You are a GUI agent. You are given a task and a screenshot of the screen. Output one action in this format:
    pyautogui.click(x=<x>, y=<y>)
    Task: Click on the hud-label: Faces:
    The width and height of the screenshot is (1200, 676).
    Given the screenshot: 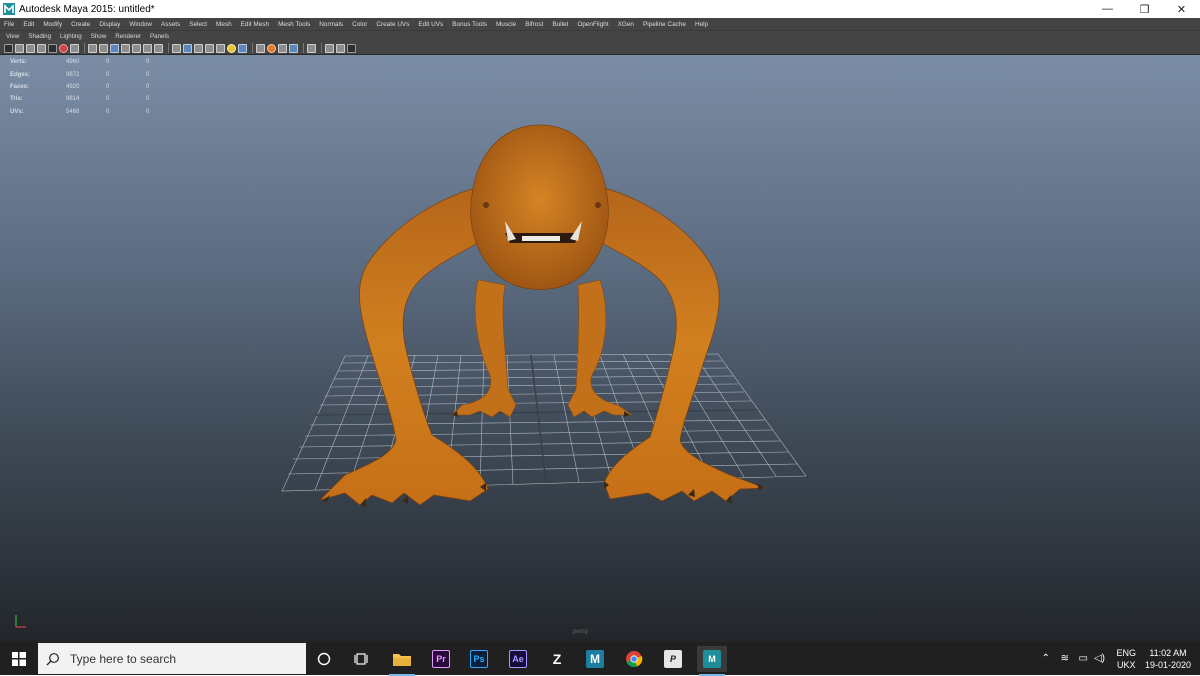 What is the action you would take?
    pyautogui.click(x=20, y=86)
    